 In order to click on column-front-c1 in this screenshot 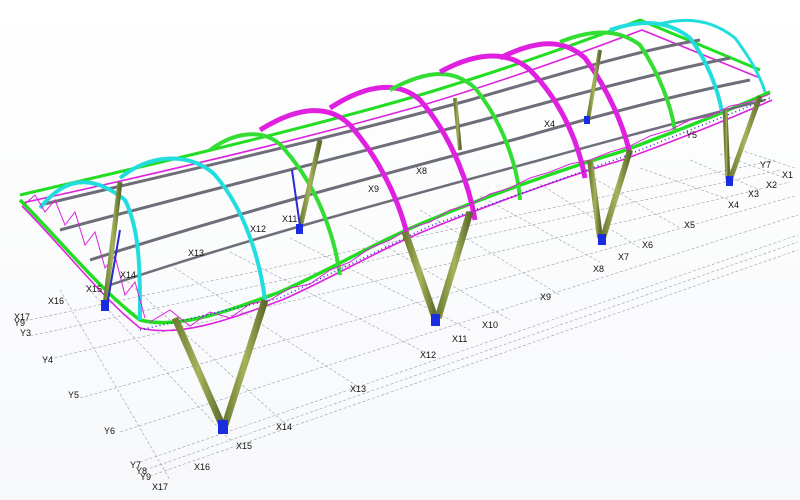, I will do `click(595, 199)`.